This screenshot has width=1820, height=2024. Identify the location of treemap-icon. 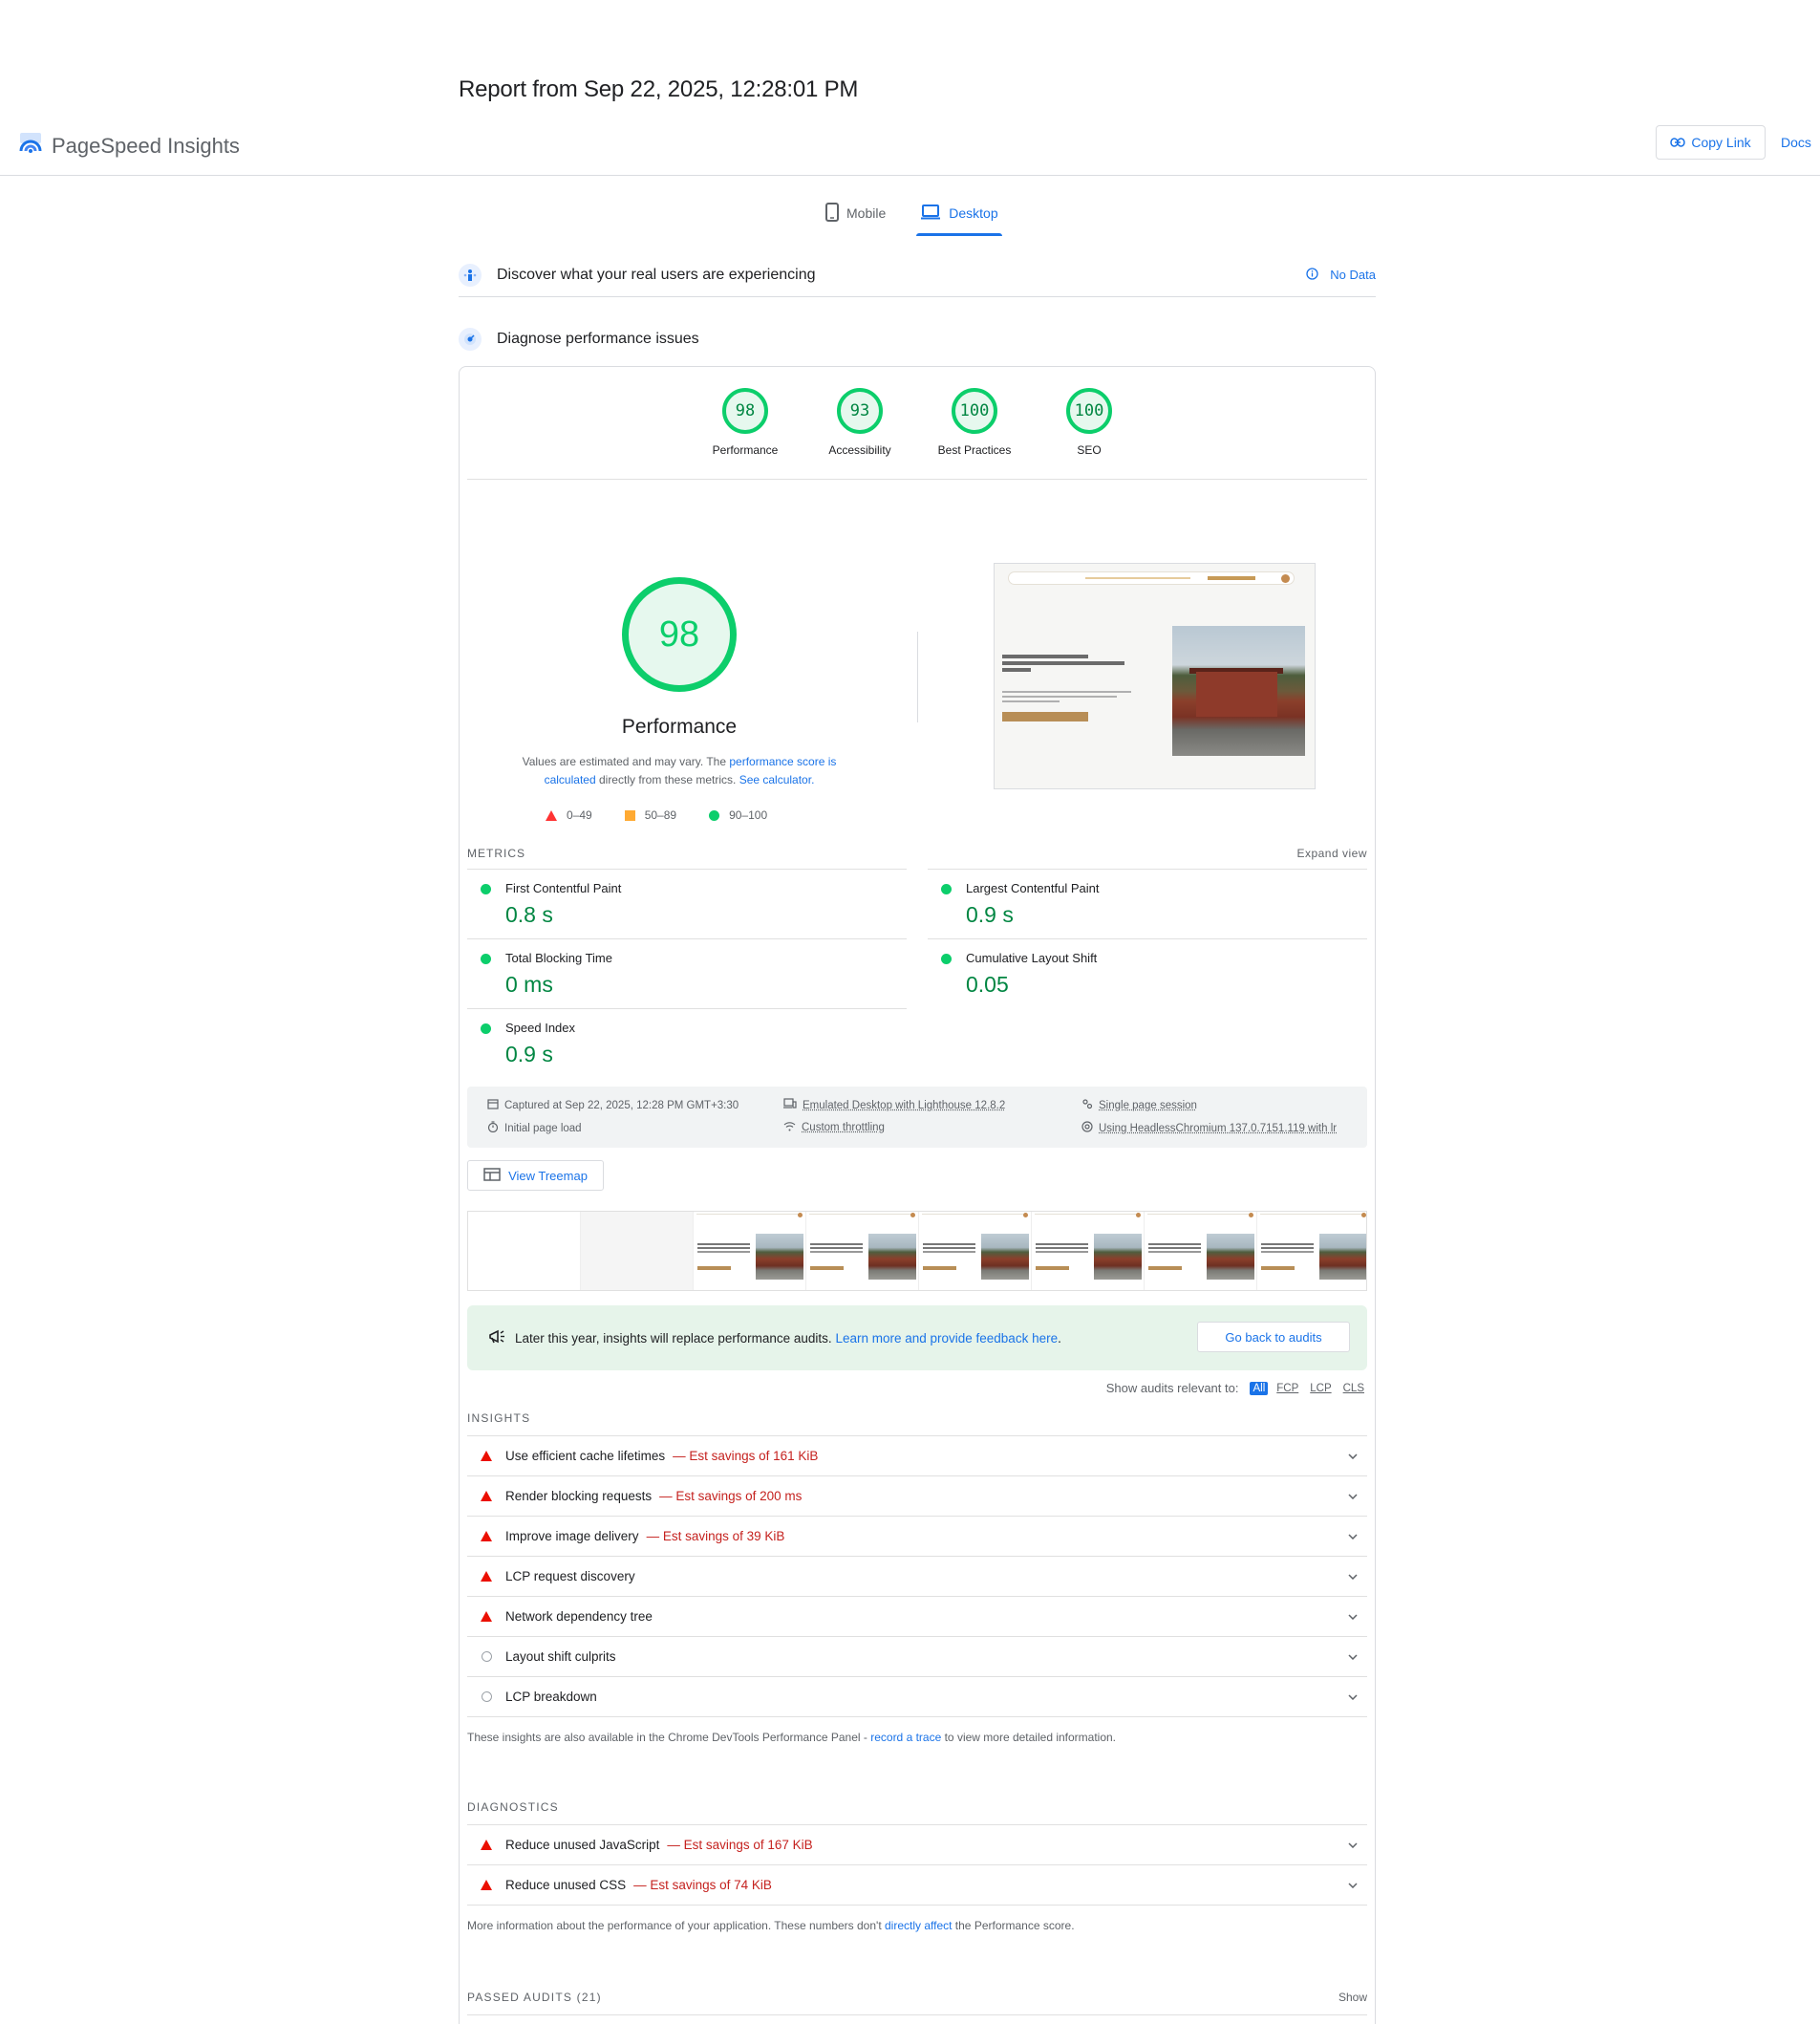
(492, 1176).